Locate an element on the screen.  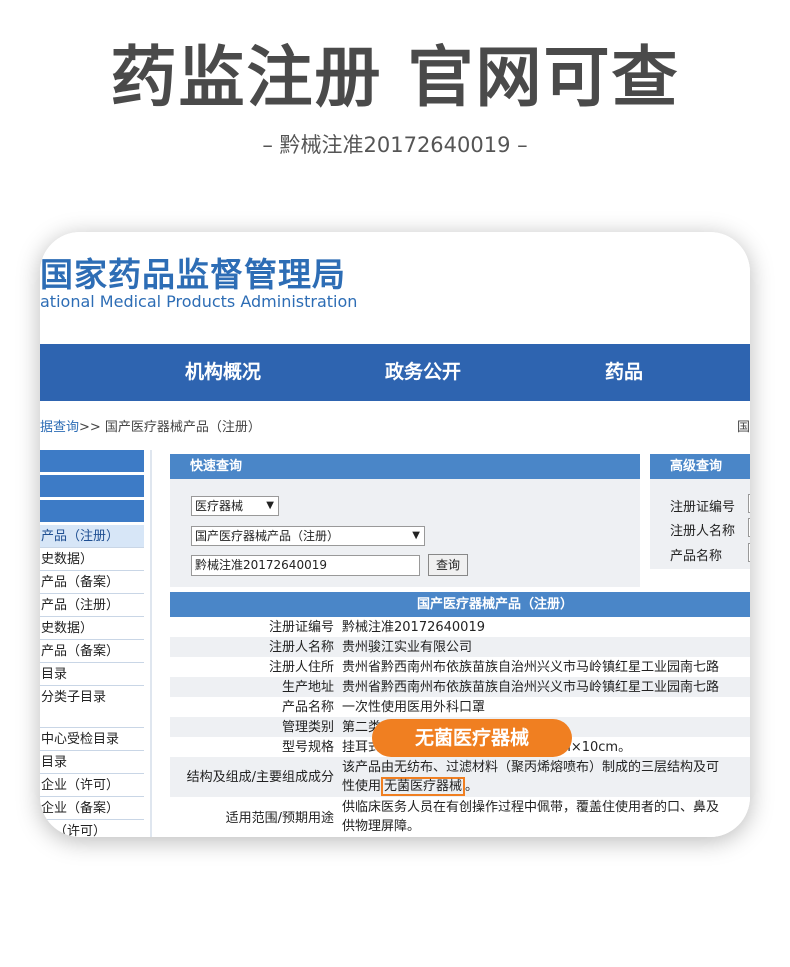
advanced-search-panel: 高级查询 注册证编号 注册人名称 产品名称 is located at coordinates (700, 511).